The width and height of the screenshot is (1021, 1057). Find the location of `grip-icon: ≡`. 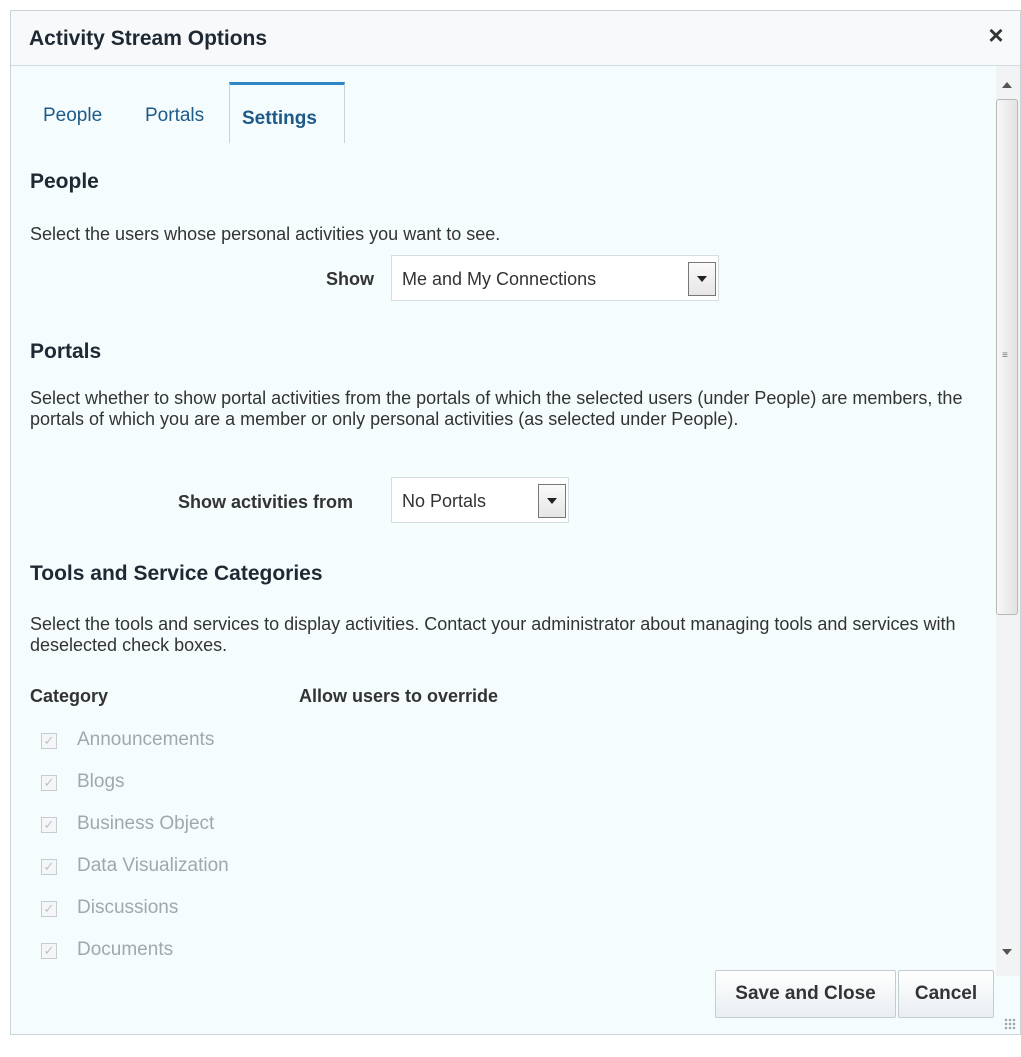

grip-icon: ≡ is located at coordinates (1005, 355).